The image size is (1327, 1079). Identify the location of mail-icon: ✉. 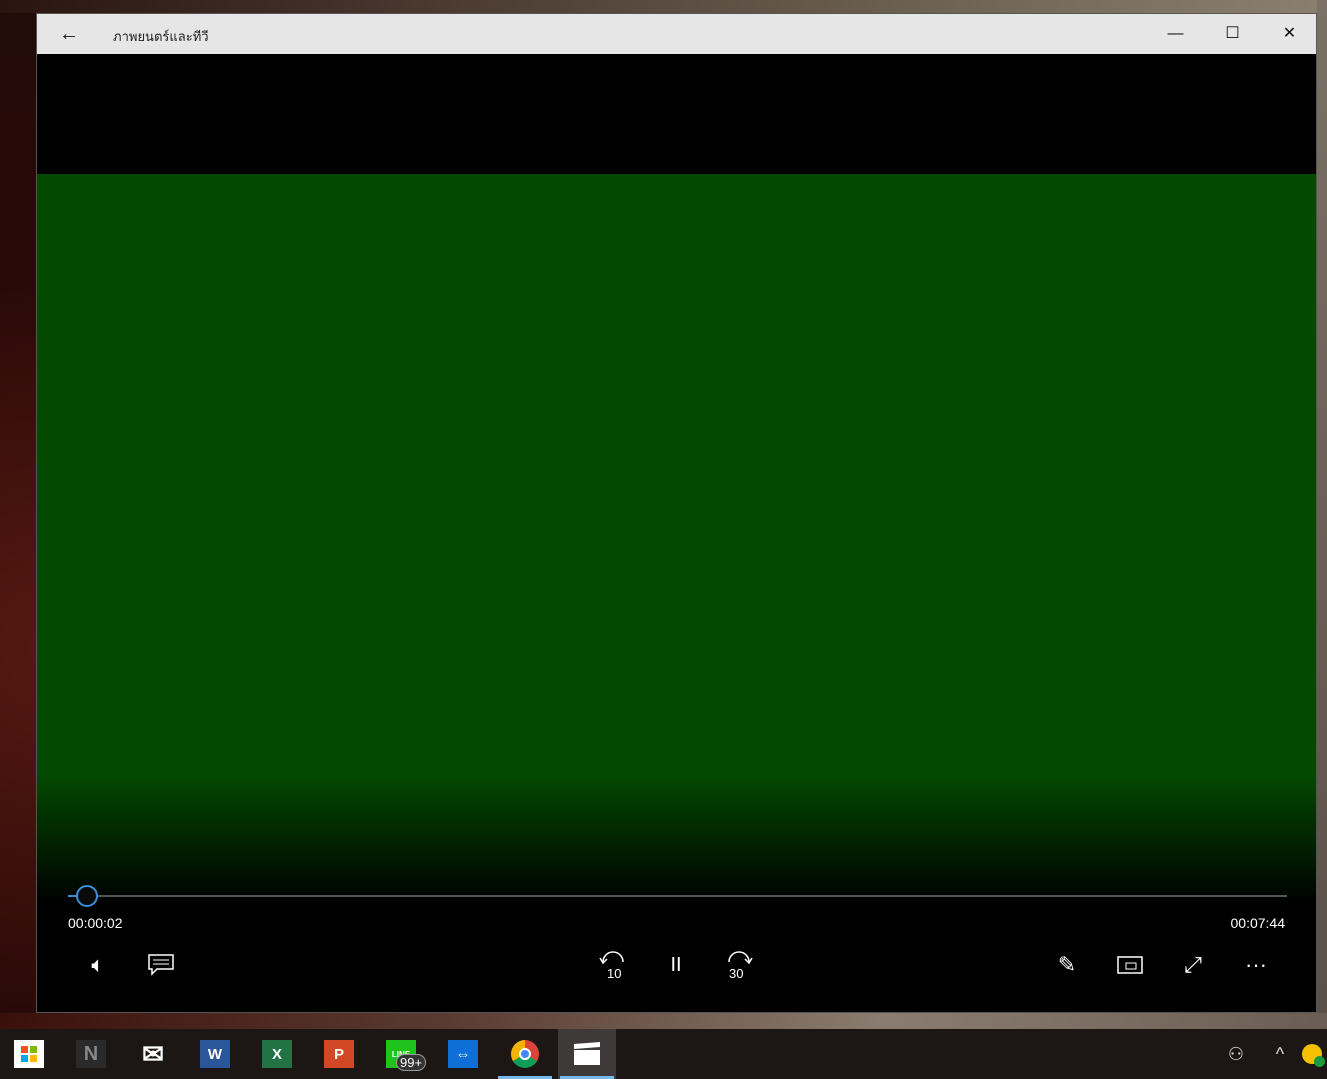
(153, 1053).